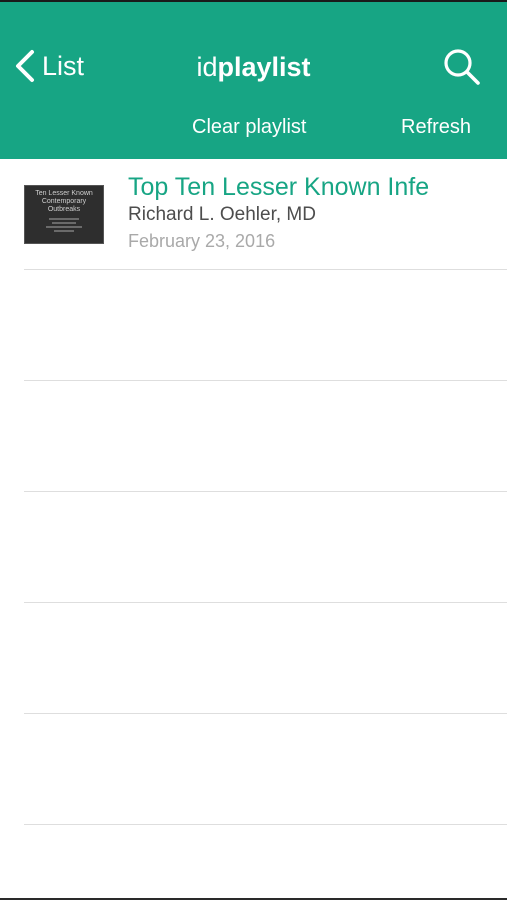 Image resolution: width=507 pixels, height=900 pixels. I want to click on app-title: idplaylist, so click(253, 67).